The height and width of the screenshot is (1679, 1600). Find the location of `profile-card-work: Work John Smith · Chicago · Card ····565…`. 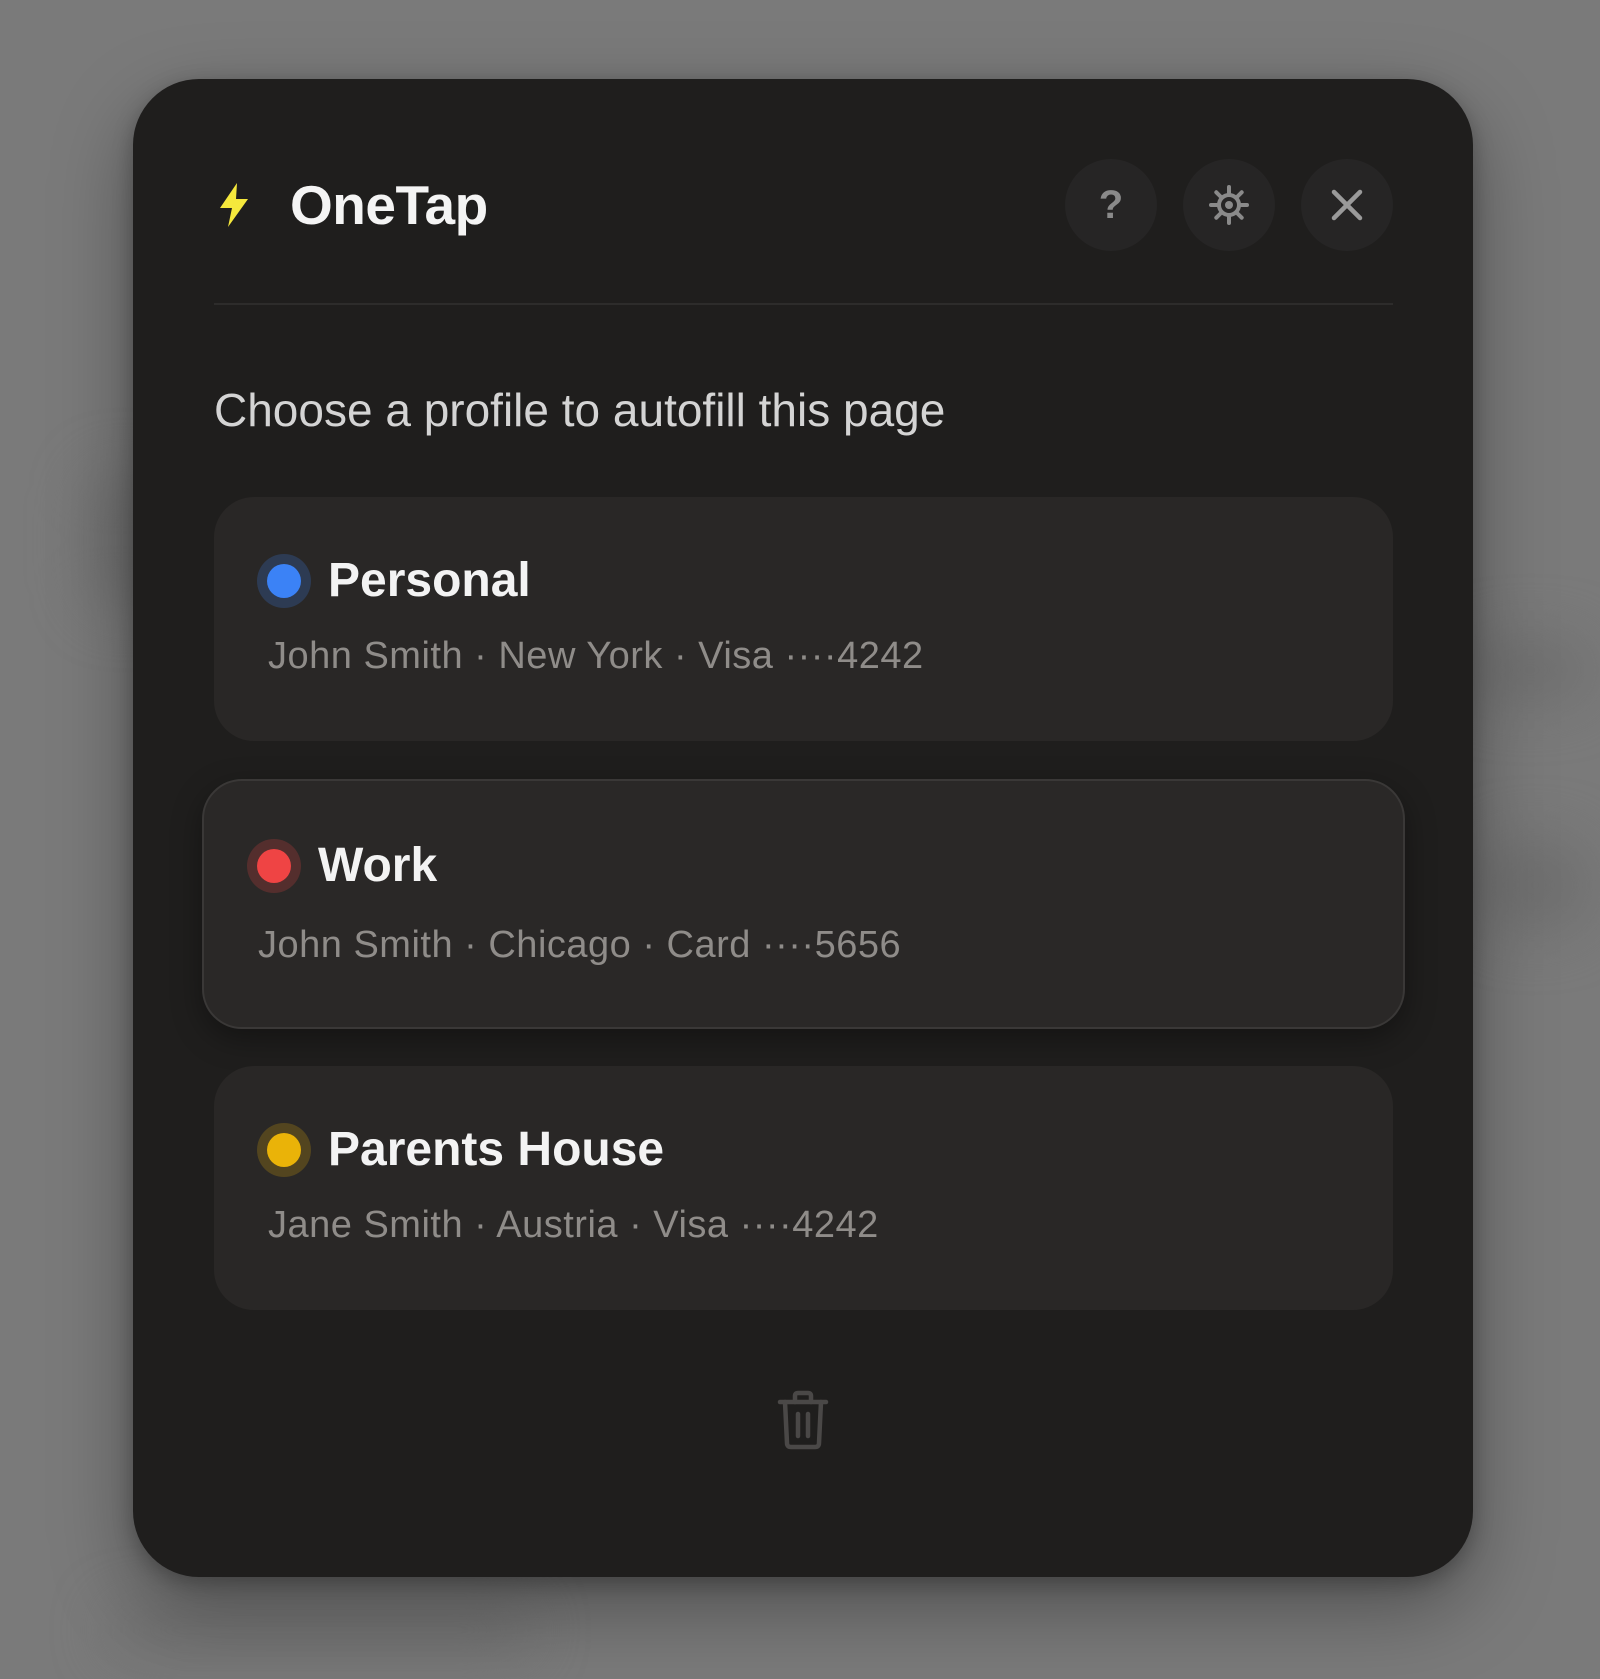

profile-card-work: Work John Smith · Chicago · Card ····565… is located at coordinates (803, 904).